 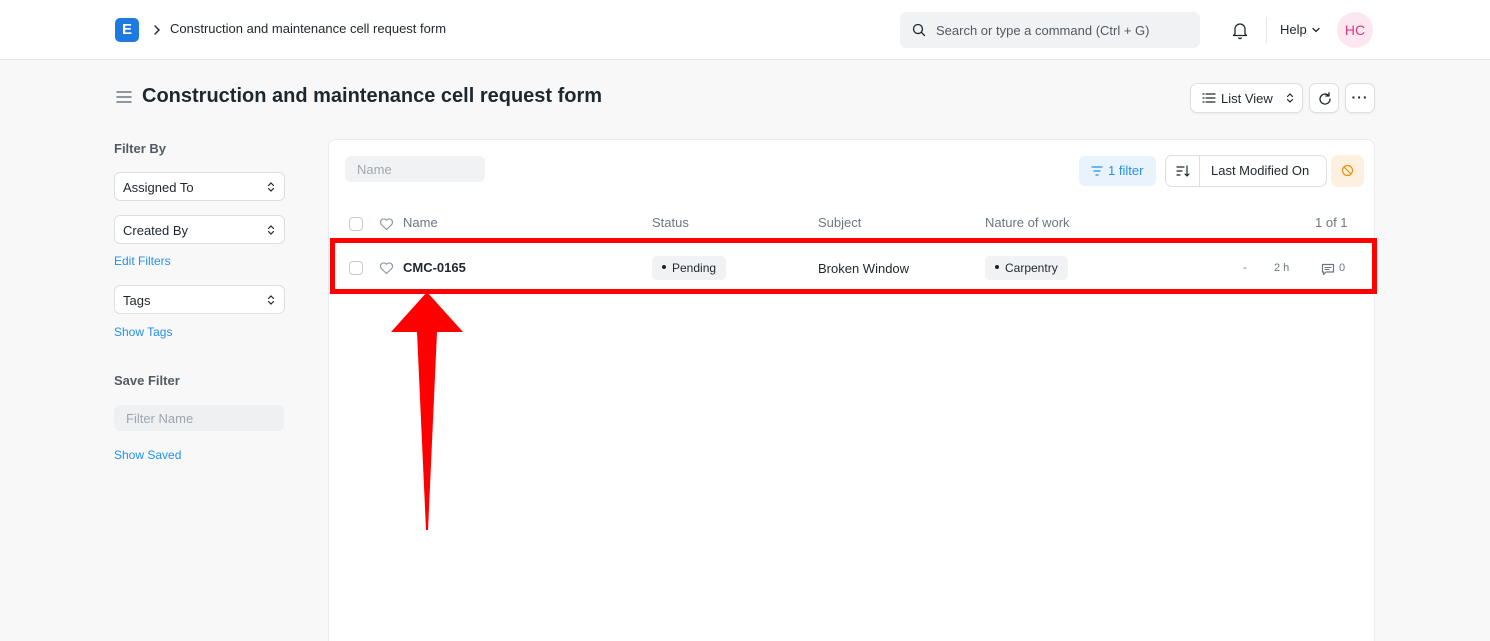 What do you see at coordinates (157, 30) in the screenshot?
I see `chevron-right-icon` at bounding box center [157, 30].